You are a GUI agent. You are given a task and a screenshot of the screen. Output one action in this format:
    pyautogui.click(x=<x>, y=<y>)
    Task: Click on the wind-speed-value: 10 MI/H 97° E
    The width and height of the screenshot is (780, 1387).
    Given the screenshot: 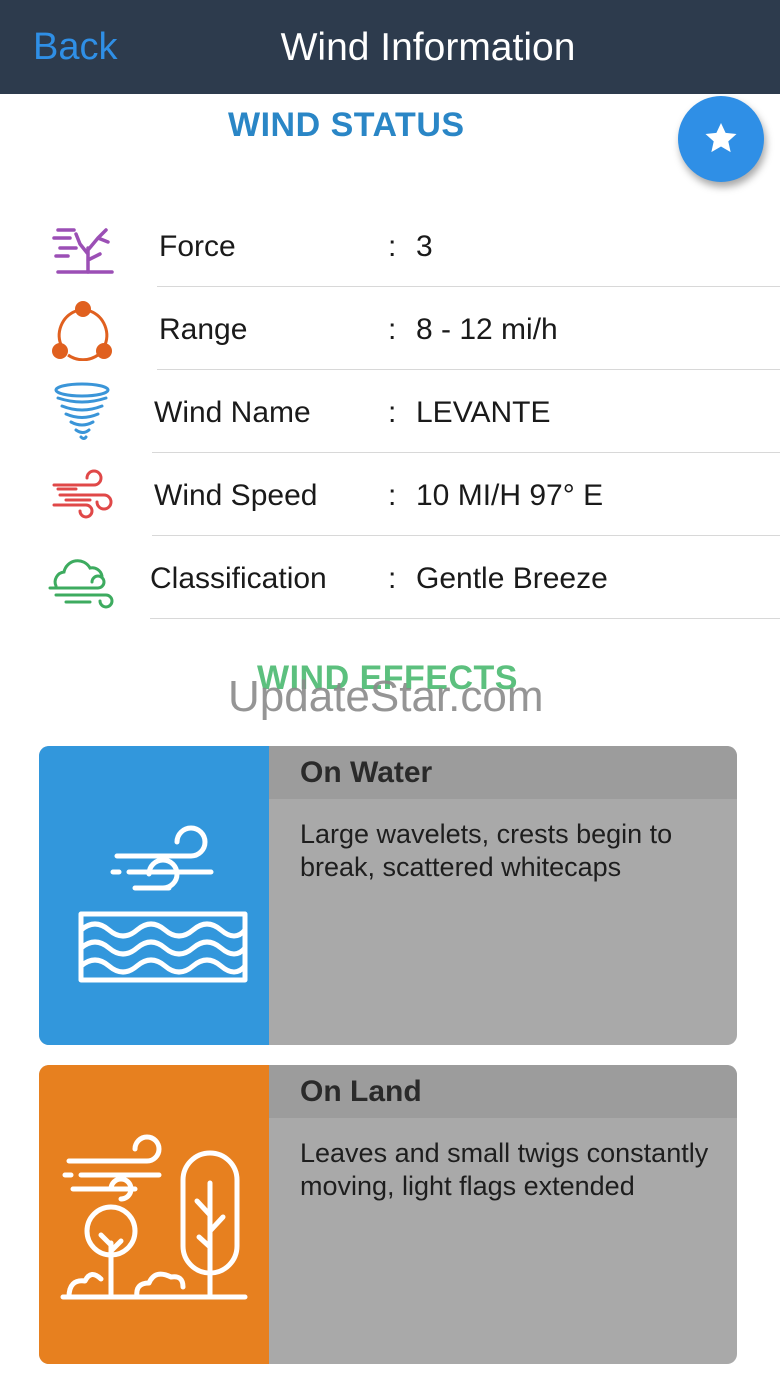 What is the action you would take?
    pyautogui.click(x=510, y=495)
    